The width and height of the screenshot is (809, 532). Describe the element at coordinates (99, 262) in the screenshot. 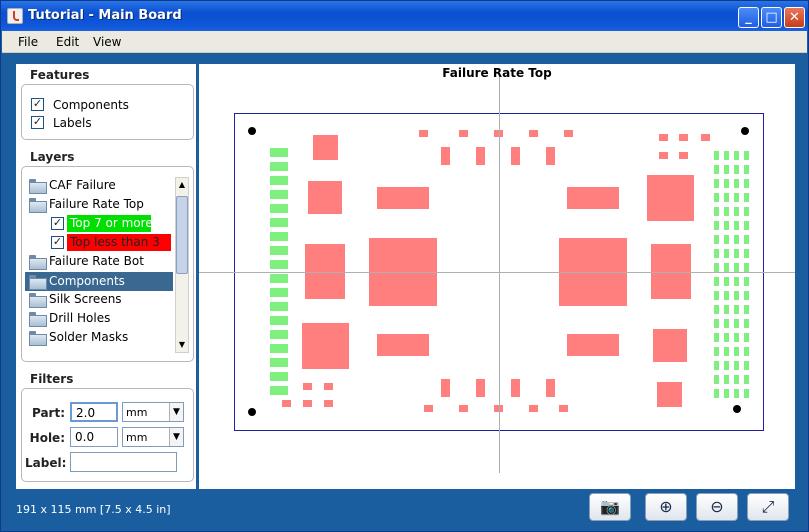

I see `layer-failure-rate-bot: Failure Rate Bot` at that location.